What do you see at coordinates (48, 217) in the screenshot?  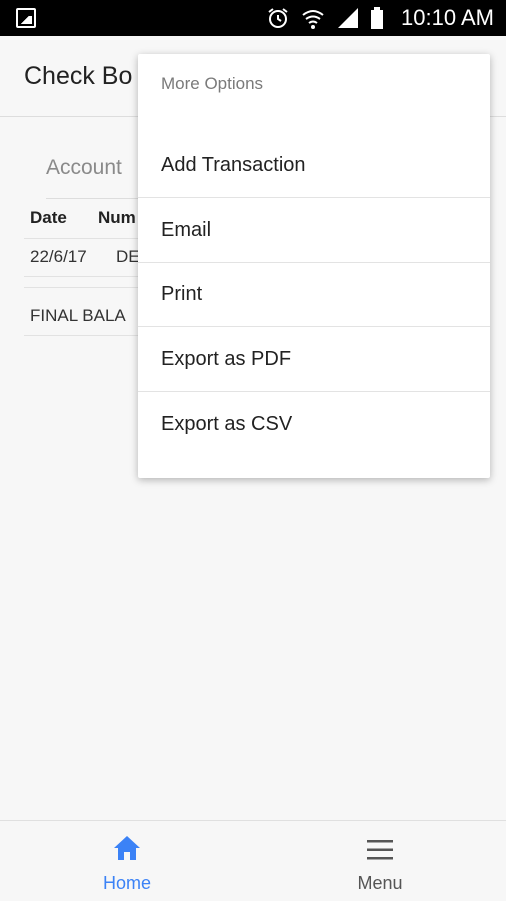 I see `header-date: Date` at bounding box center [48, 217].